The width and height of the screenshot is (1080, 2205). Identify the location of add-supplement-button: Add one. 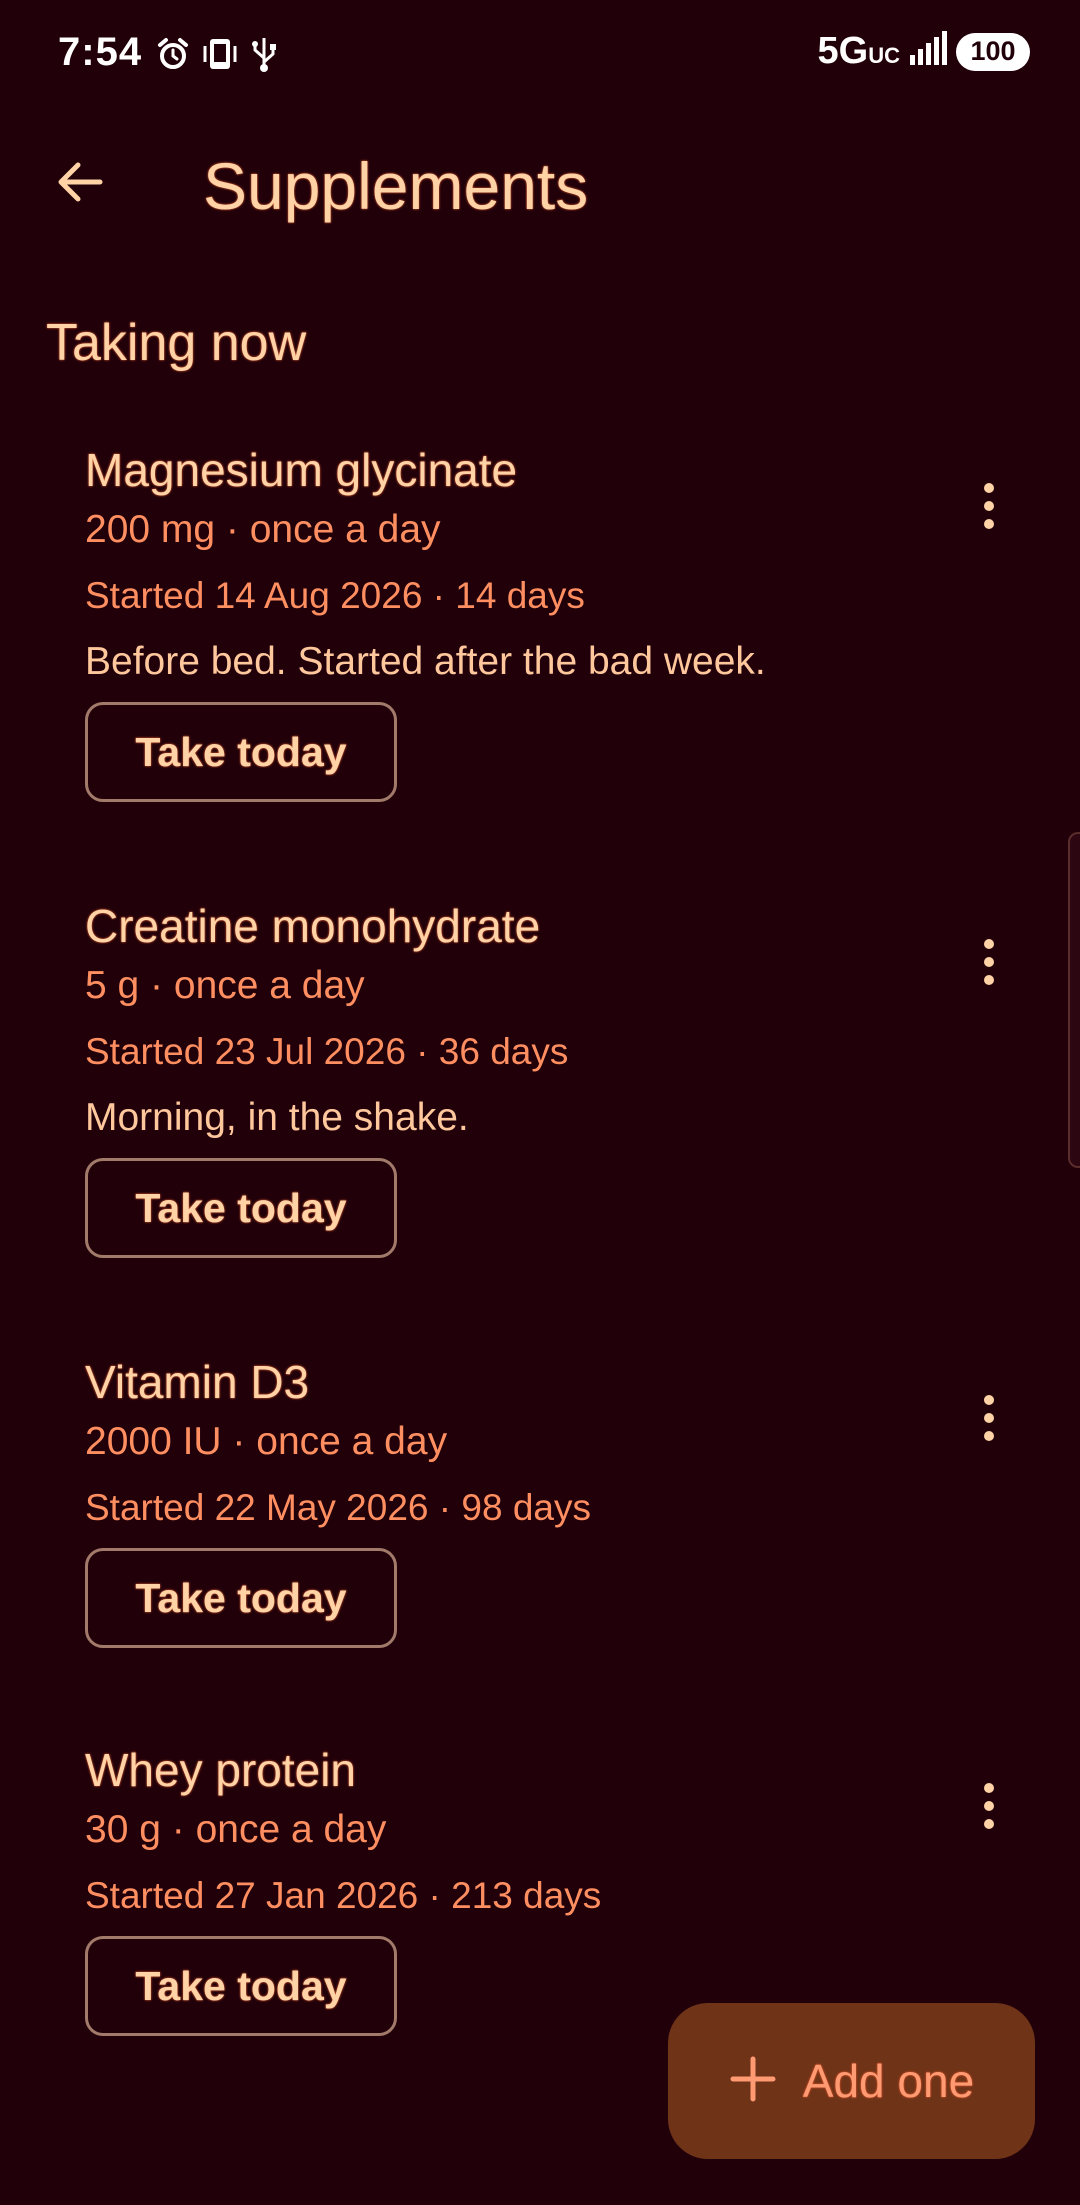
(851, 2081).